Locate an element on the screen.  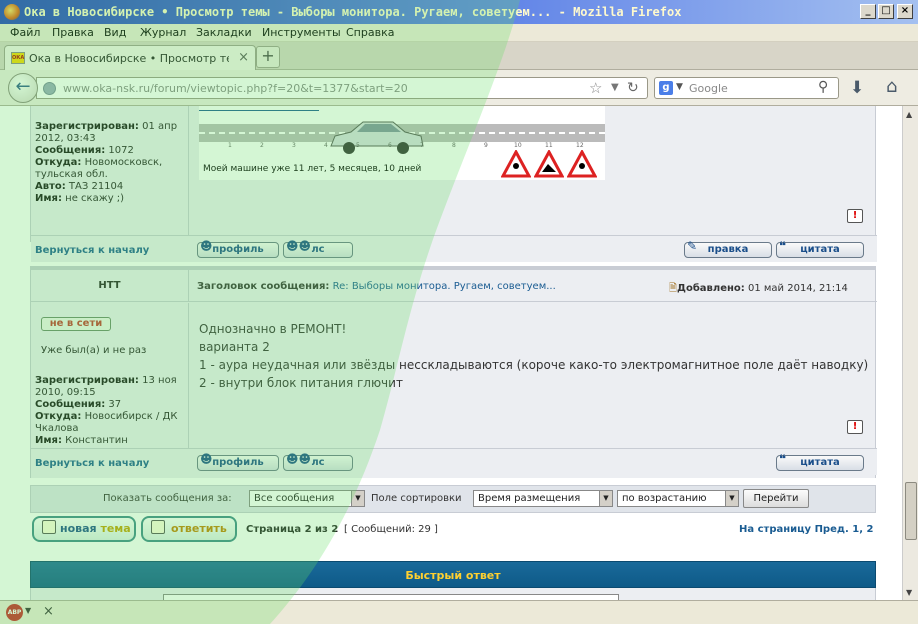
post-icon: 🗎 is located at coordinates (673, 288).